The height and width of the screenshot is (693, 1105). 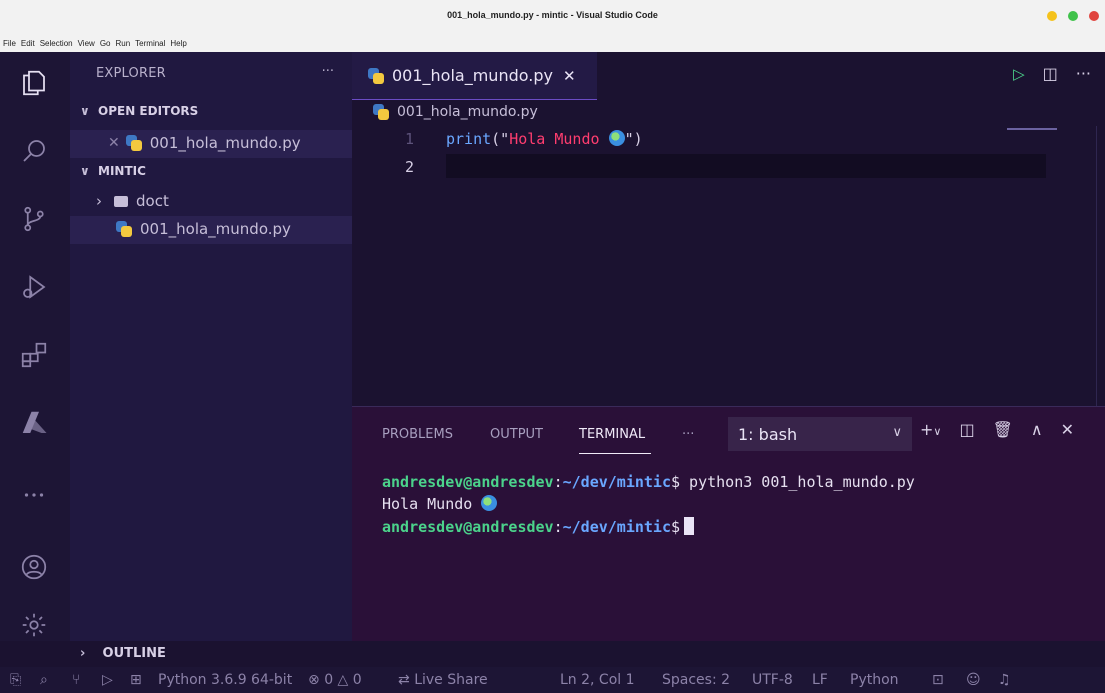 I want to click on panel-actions: +∨ ◫ 🗑 ∧ ✕, so click(x=997, y=429).